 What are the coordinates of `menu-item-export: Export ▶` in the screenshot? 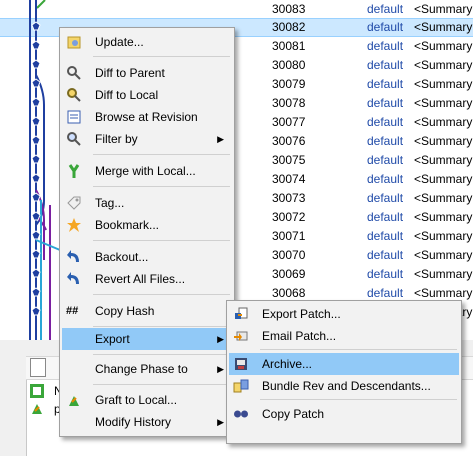 It's located at (147, 339).